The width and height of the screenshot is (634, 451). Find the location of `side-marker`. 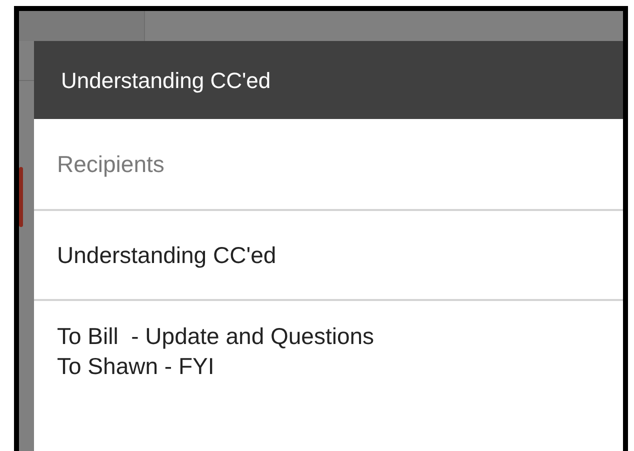

side-marker is located at coordinates (21, 197).